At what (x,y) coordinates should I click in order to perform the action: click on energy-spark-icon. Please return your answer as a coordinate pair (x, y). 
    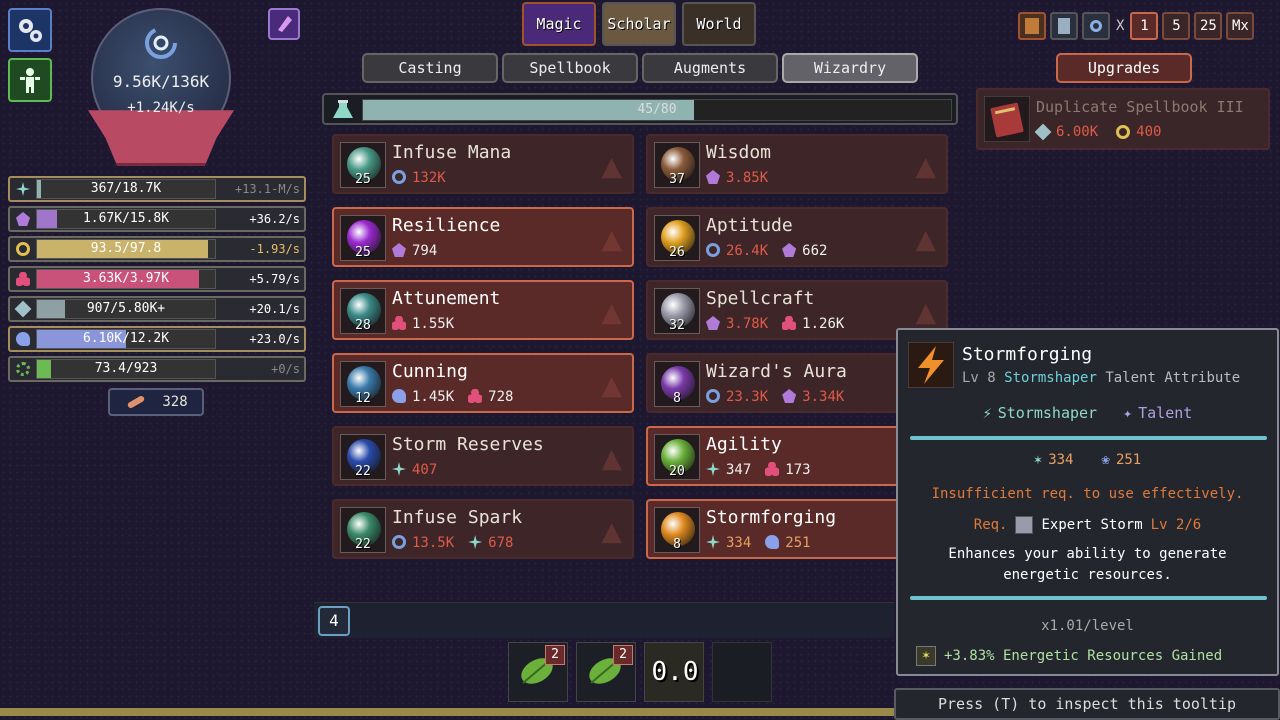
    Looking at the image, I should click on (713, 469).